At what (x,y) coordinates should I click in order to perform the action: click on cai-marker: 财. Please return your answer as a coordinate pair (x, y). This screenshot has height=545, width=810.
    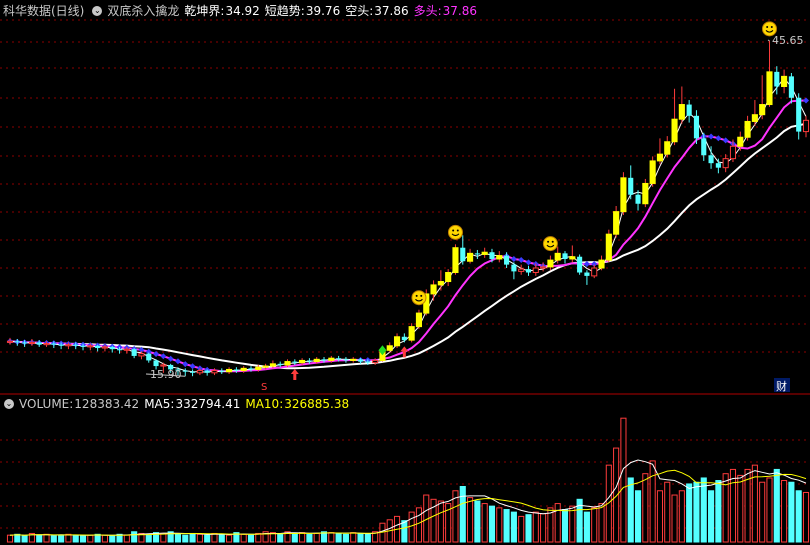
    Looking at the image, I should click on (781, 386).